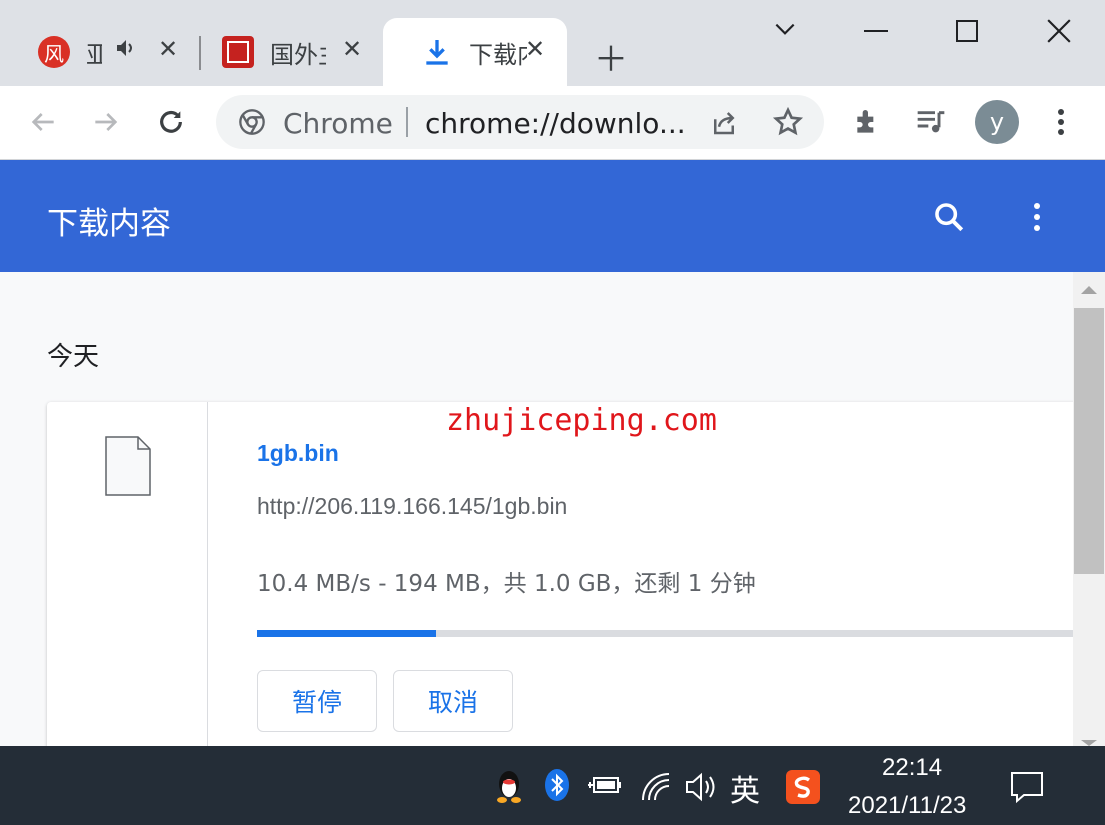 The height and width of the screenshot is (825, 1105). Describe the element at coordinates (967, 31) in the screenshot. I see `maximize-button` at that location.